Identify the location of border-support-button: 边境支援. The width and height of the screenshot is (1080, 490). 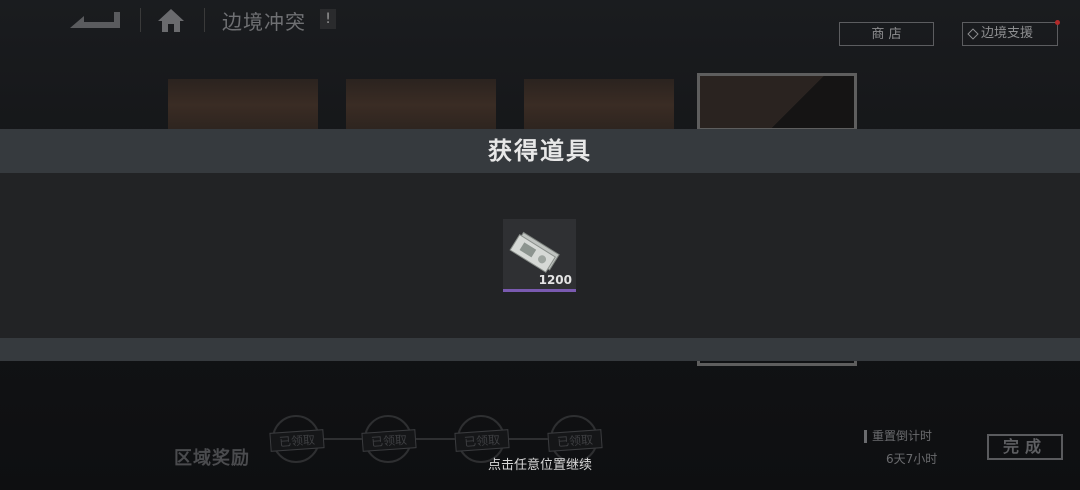
(1010, 34).